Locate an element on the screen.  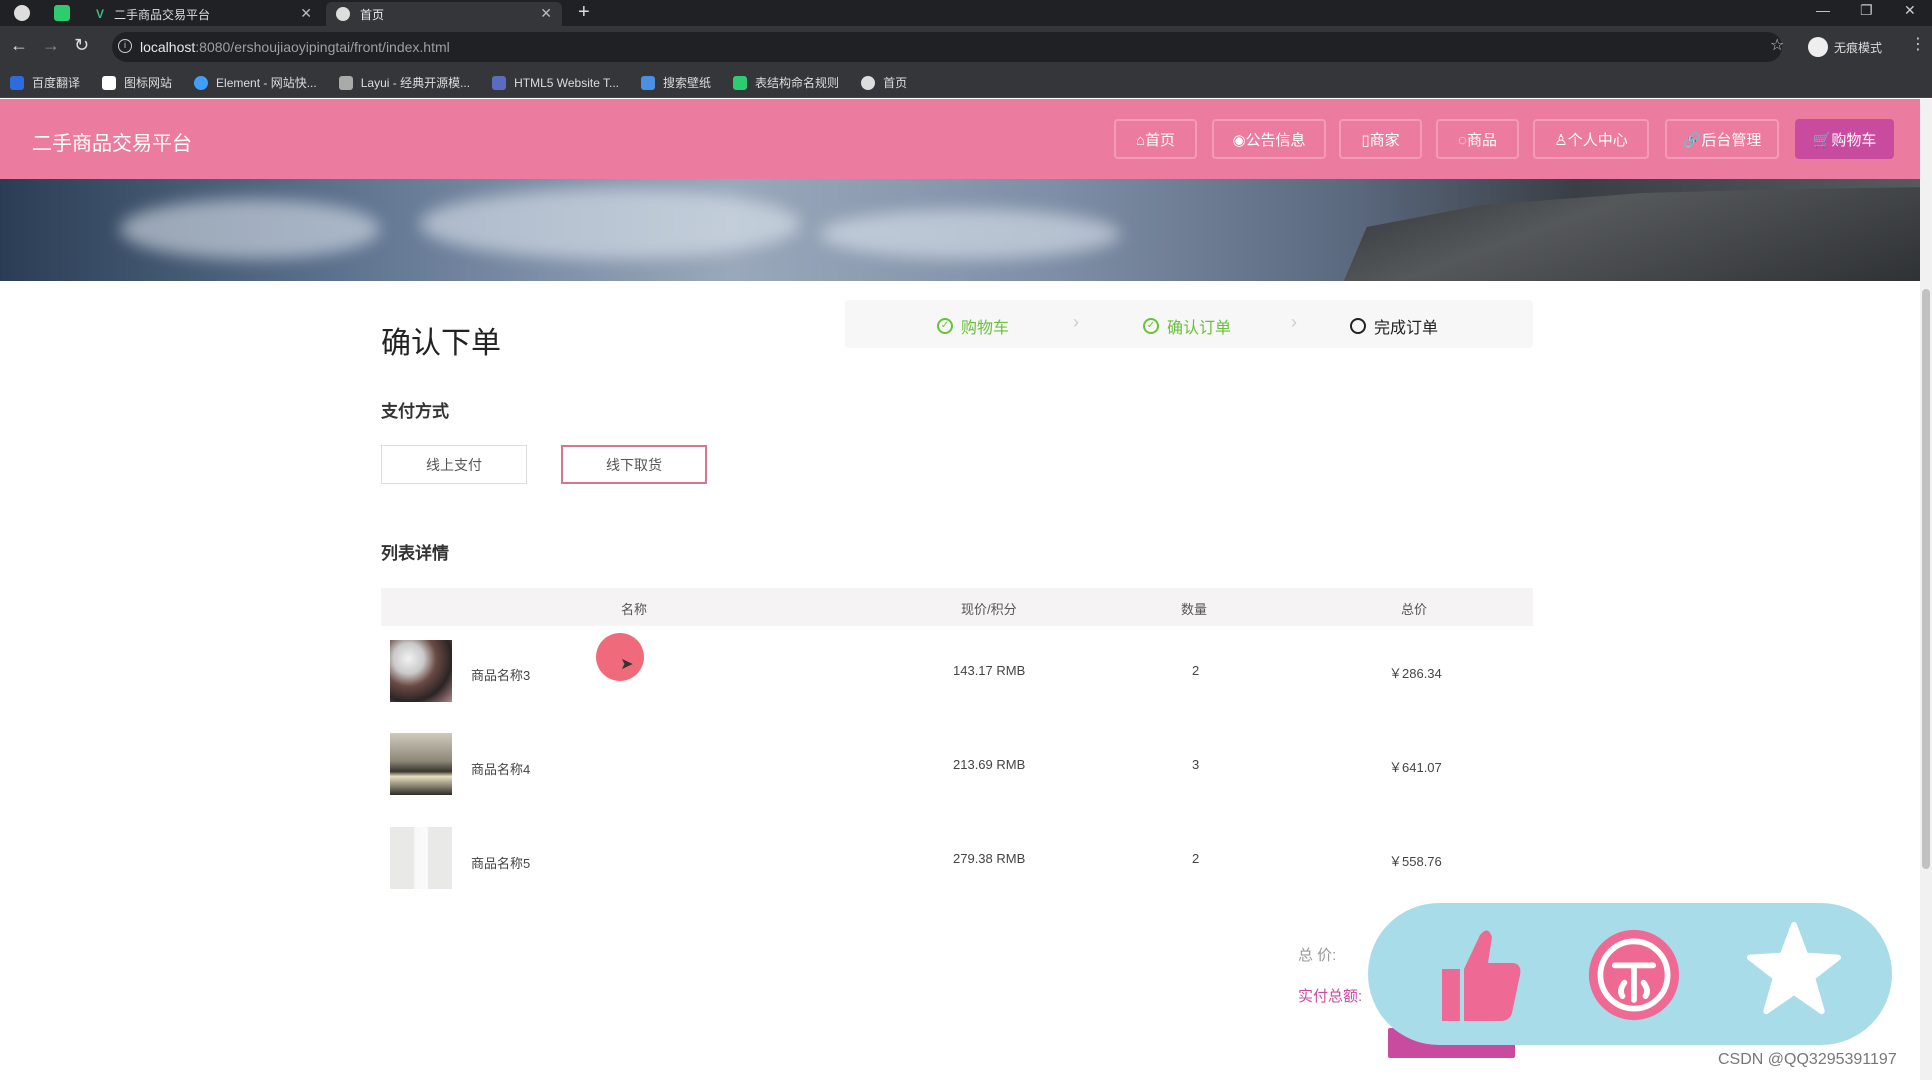
thumbs-up-icon is located at coordinates (1476, 975).